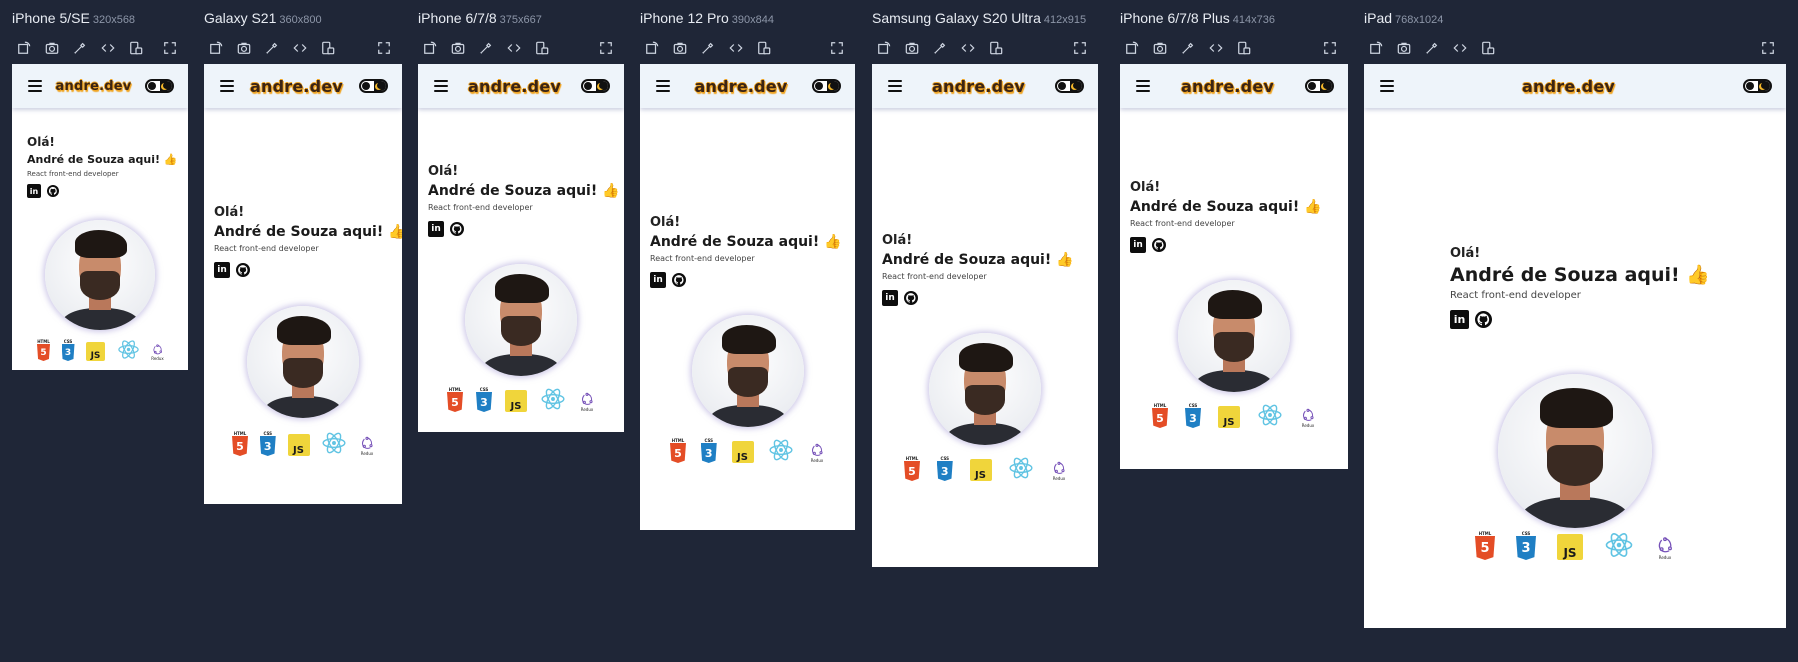 Image resolution: width=1798 pixels, height=662 pixels. What do you see at coordinates (1764, 85) in the screenshot?
I see `moon-icon` at bounding box center [1764, 85].